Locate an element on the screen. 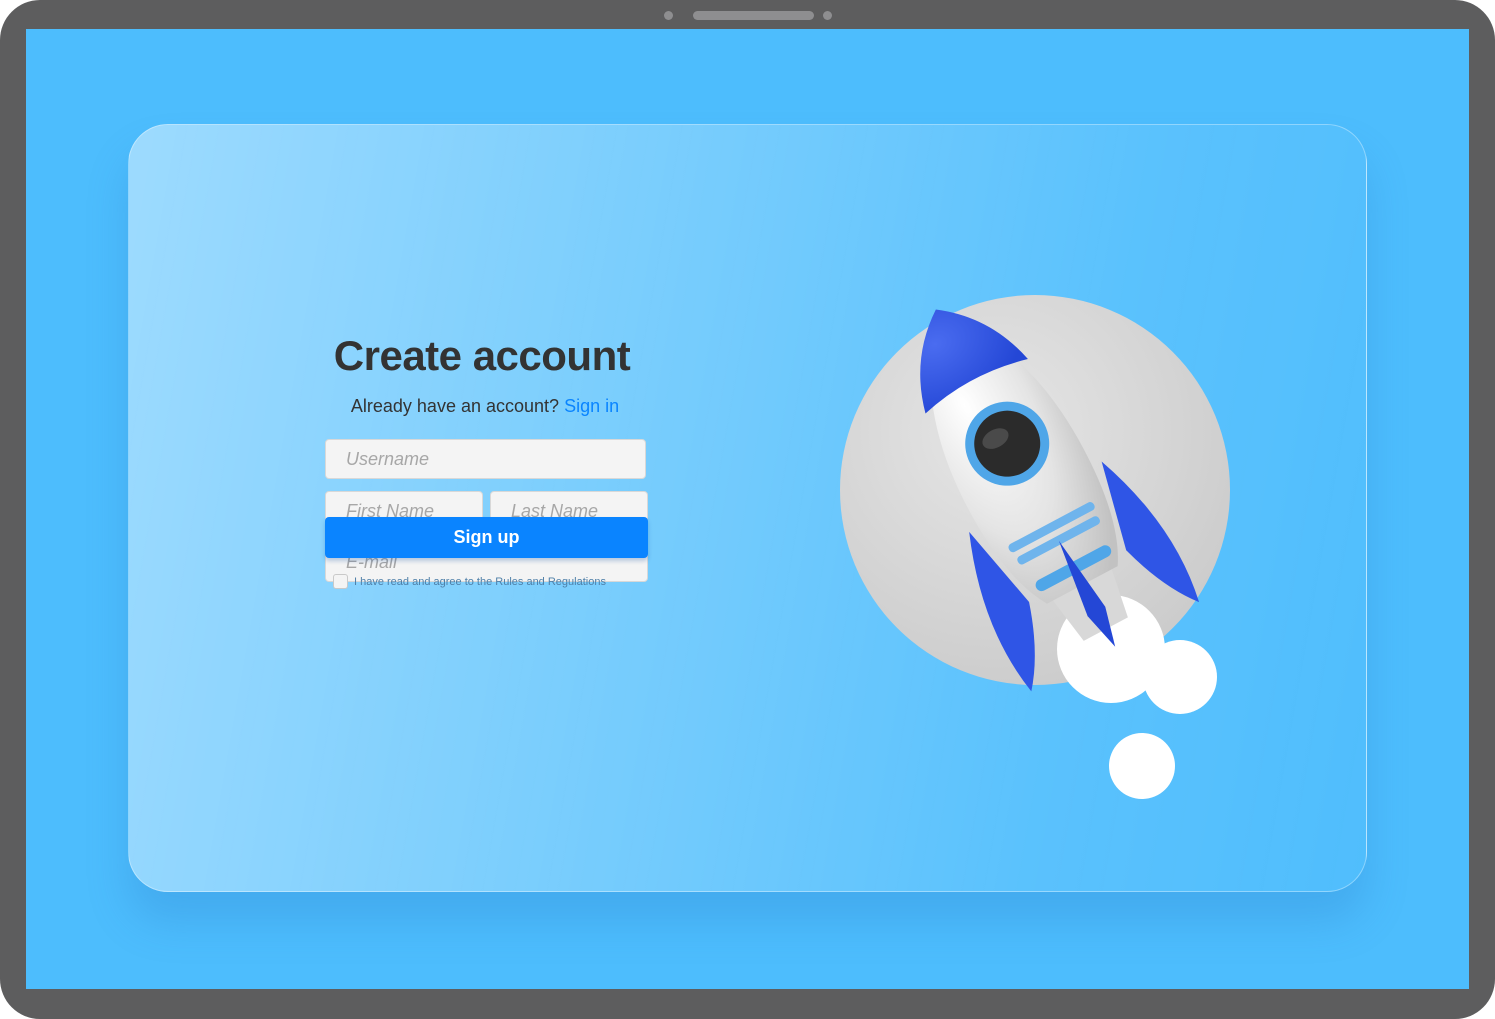 This screenshot has height=1019, width=1495. sensor-dot is located at coordinates (827, 15).